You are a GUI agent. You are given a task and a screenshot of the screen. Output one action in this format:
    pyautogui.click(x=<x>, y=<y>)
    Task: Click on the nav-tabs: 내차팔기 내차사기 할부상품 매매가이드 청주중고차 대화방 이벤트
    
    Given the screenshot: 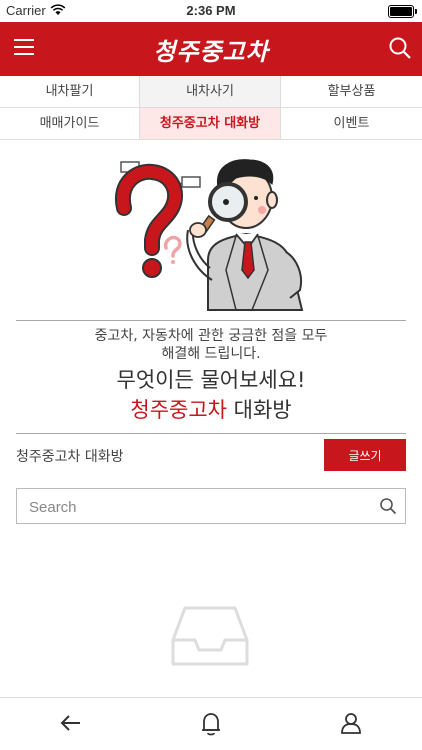 What is the action you would take?
    pyautogui.click(x=211, y=108)
    